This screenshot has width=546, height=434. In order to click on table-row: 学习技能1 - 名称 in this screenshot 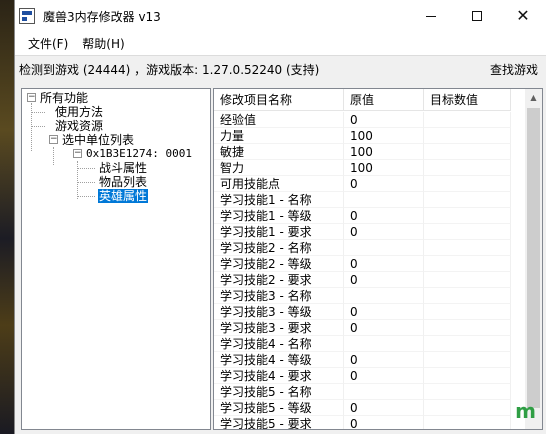, I will do `click(362, 200)`.